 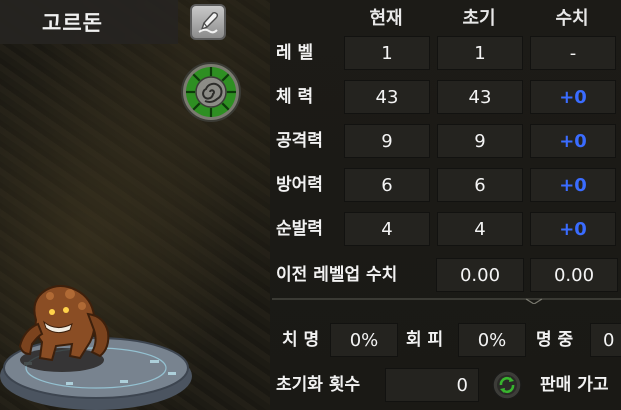 I want to click on prev-levelup-value-2: 0.00, so click(x=574, y=275).